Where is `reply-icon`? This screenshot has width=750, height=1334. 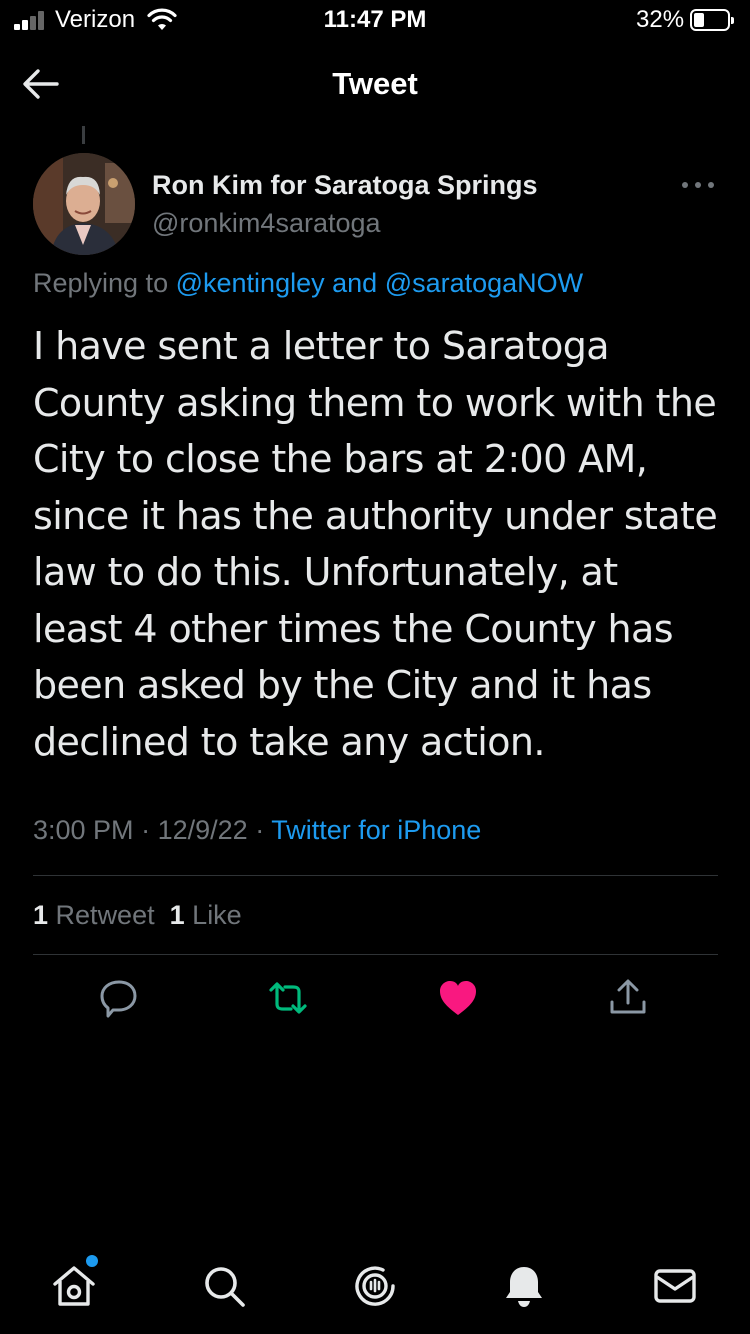
reply-icon is located at coordinates (119, 998).